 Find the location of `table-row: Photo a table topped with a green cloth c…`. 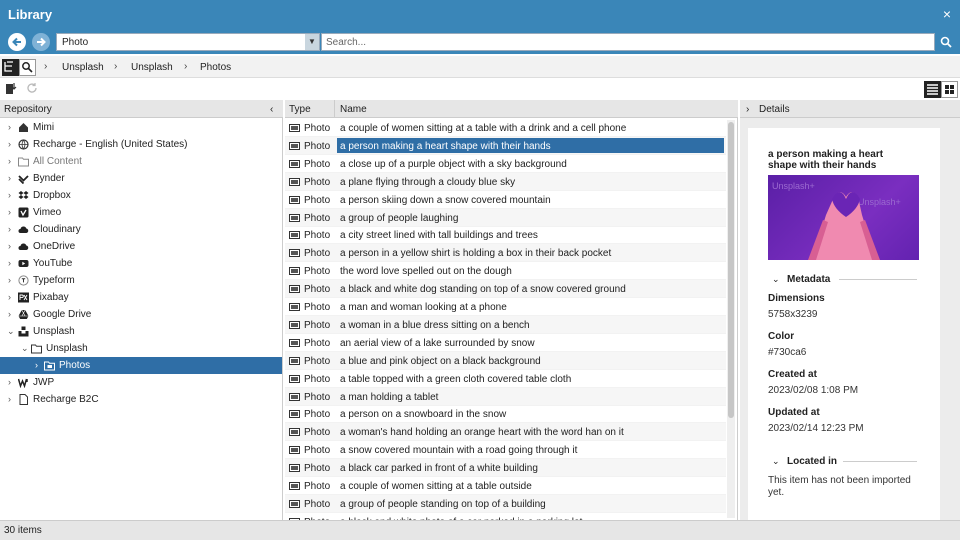

table-row: Photo a table topped with a green cloth c… is located at coordinates (505, 379).